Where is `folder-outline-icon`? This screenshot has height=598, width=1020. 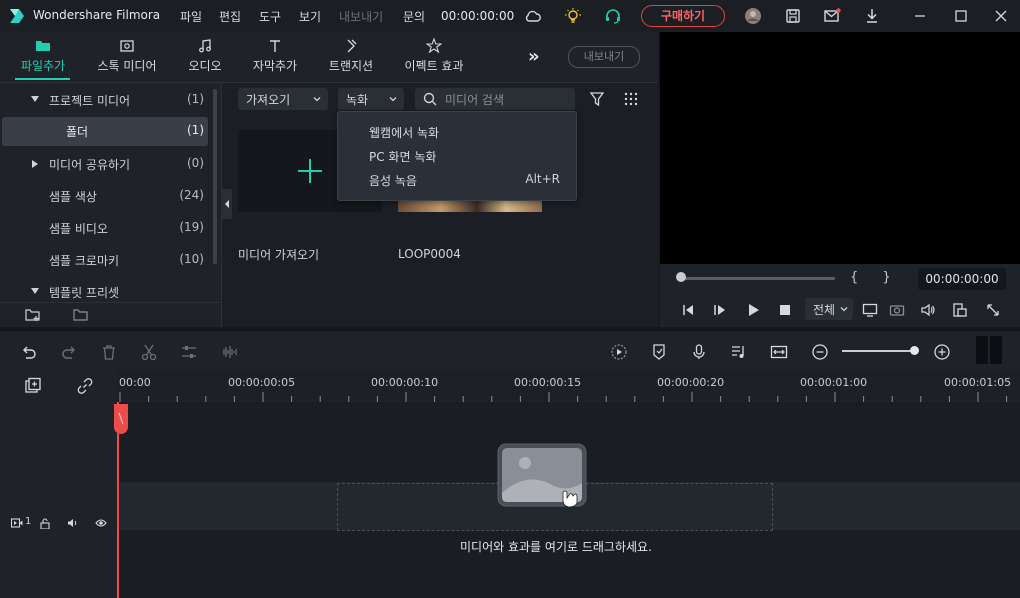 folder-outline-icon is located at coordinates (81, 315).